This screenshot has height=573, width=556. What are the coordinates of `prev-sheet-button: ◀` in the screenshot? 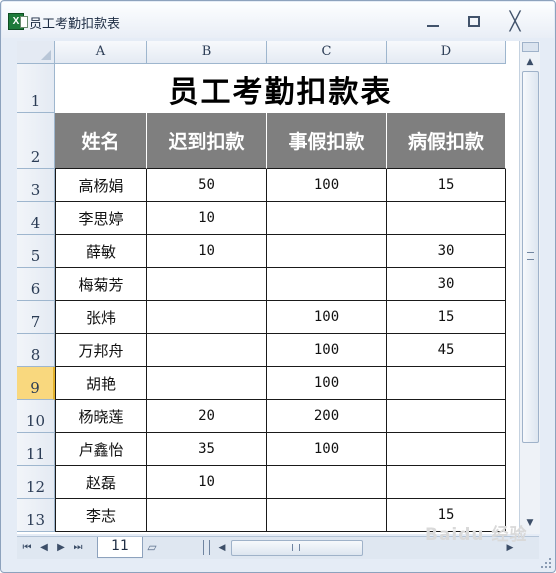 It's located at (44, 548).